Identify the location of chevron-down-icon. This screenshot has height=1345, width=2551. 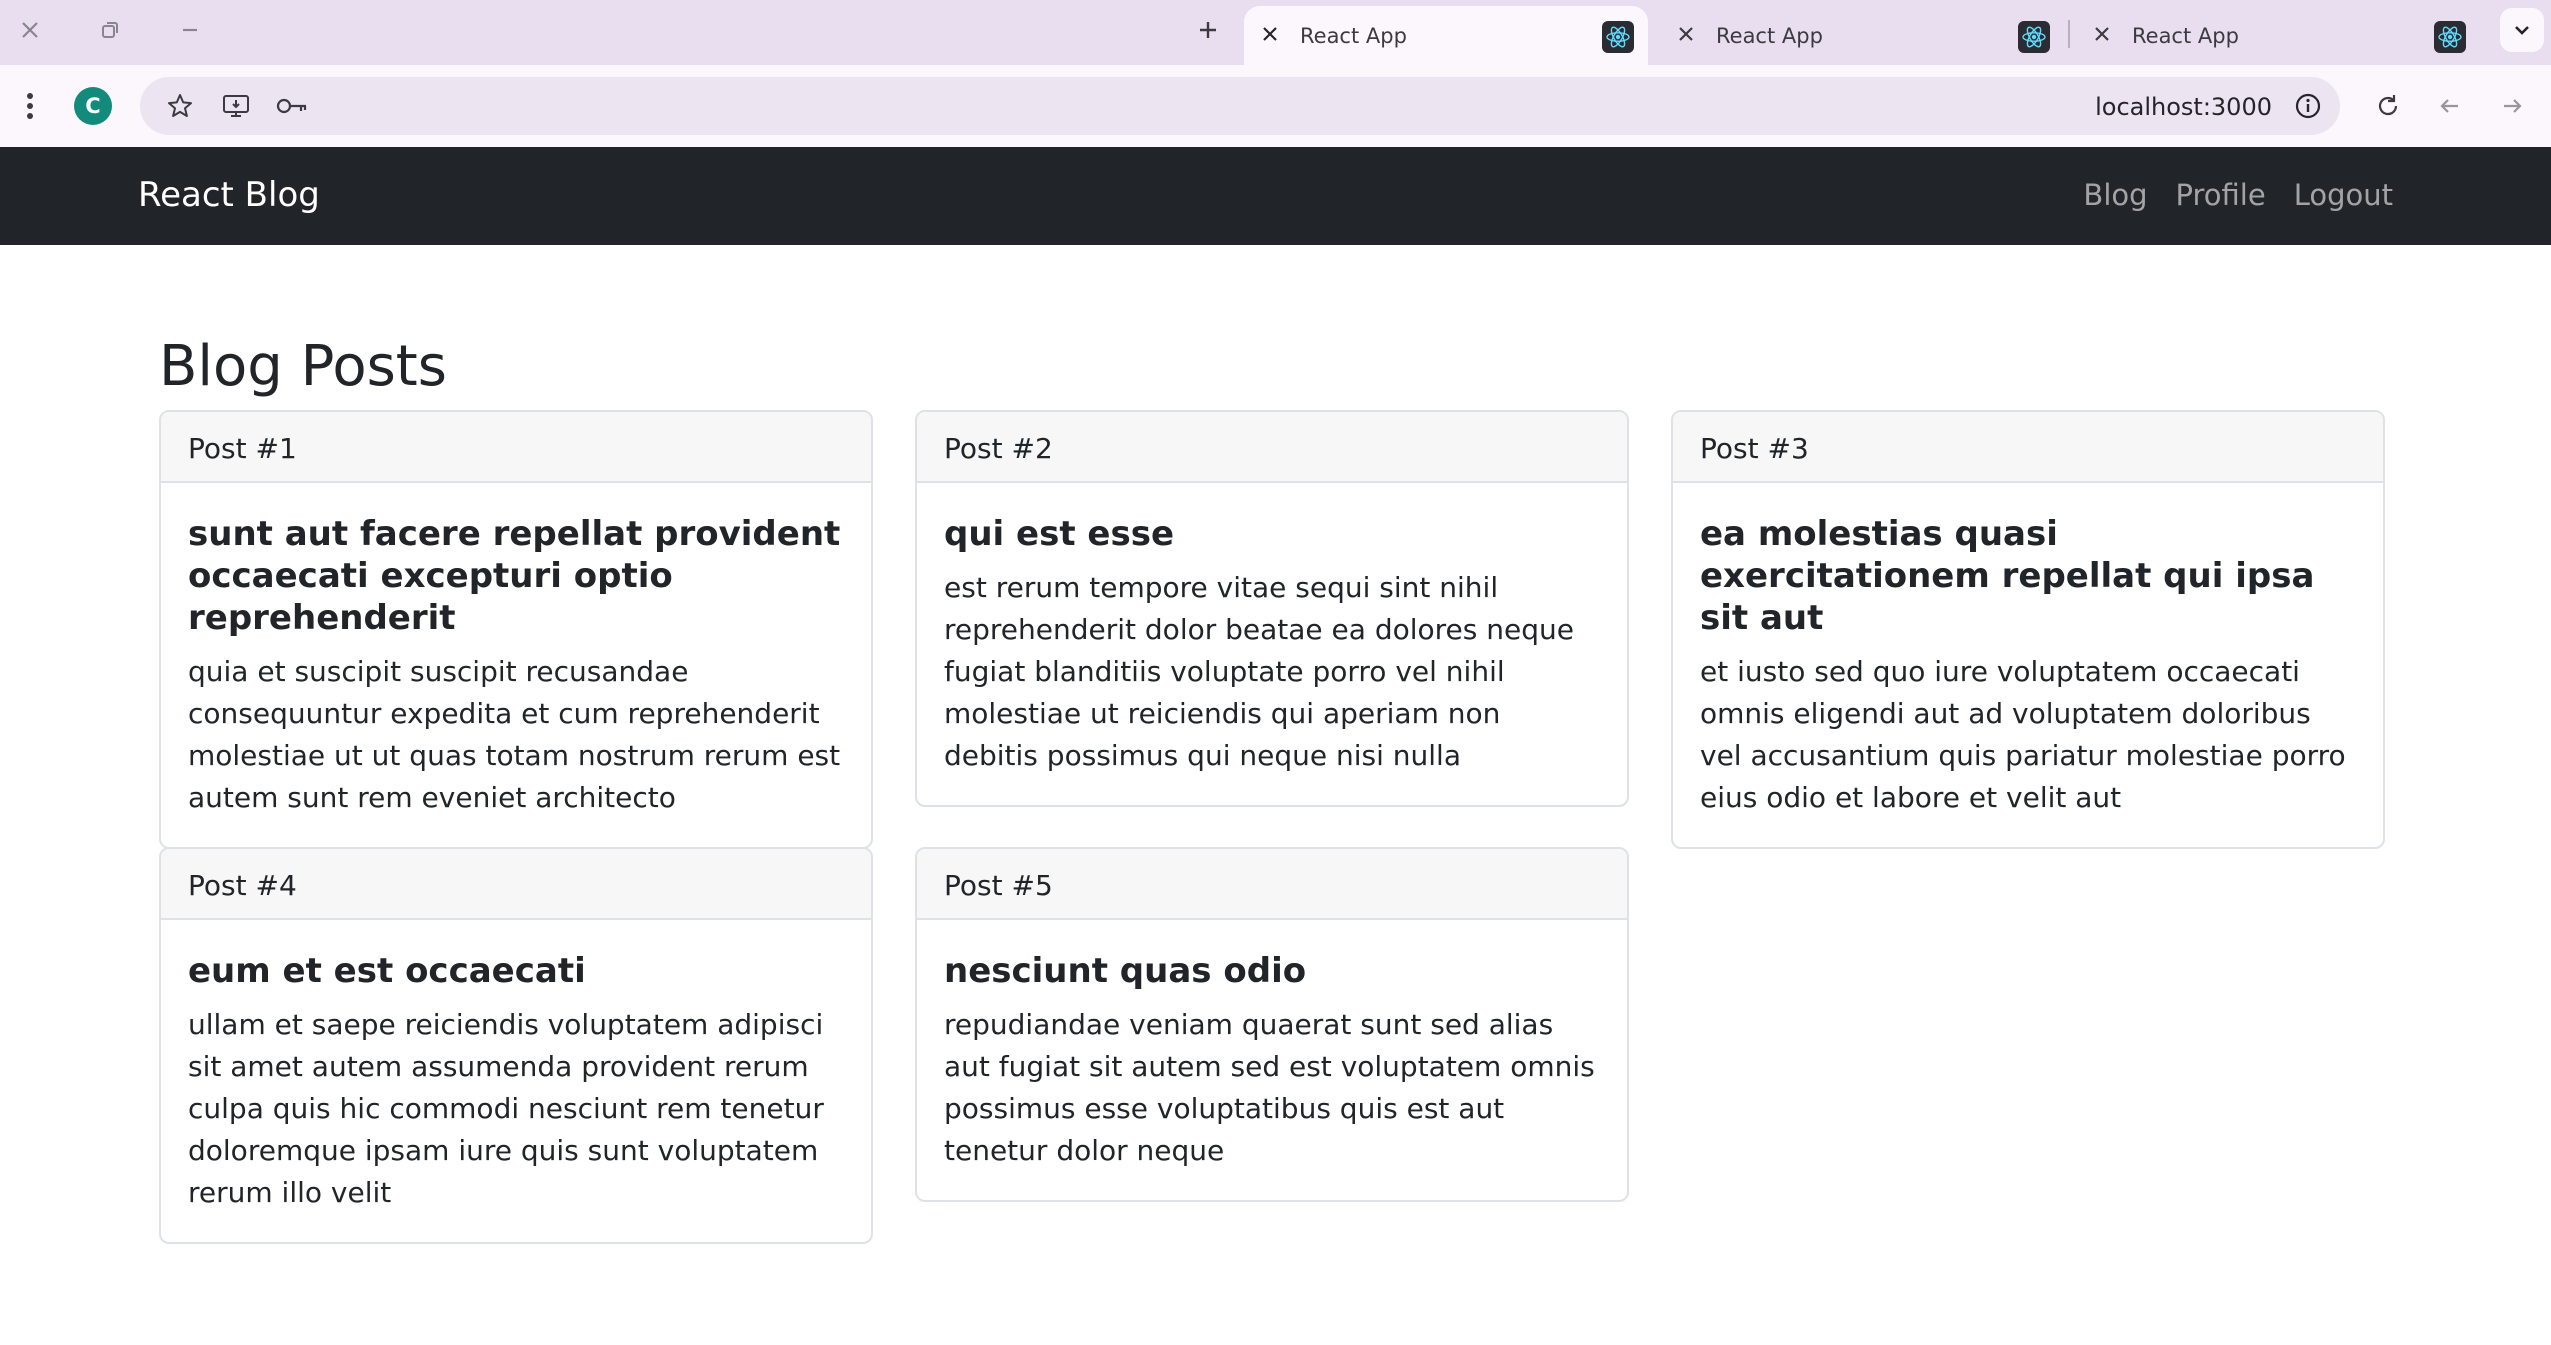
(2522, 30).